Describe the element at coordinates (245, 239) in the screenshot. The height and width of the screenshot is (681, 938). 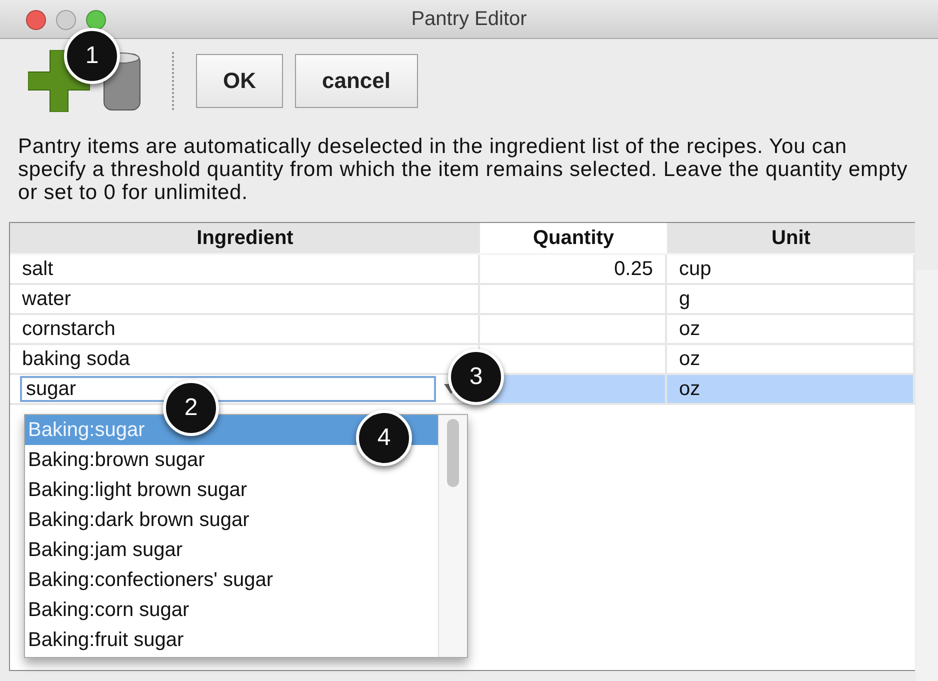
I see `column-header: Ingredient` at that location.